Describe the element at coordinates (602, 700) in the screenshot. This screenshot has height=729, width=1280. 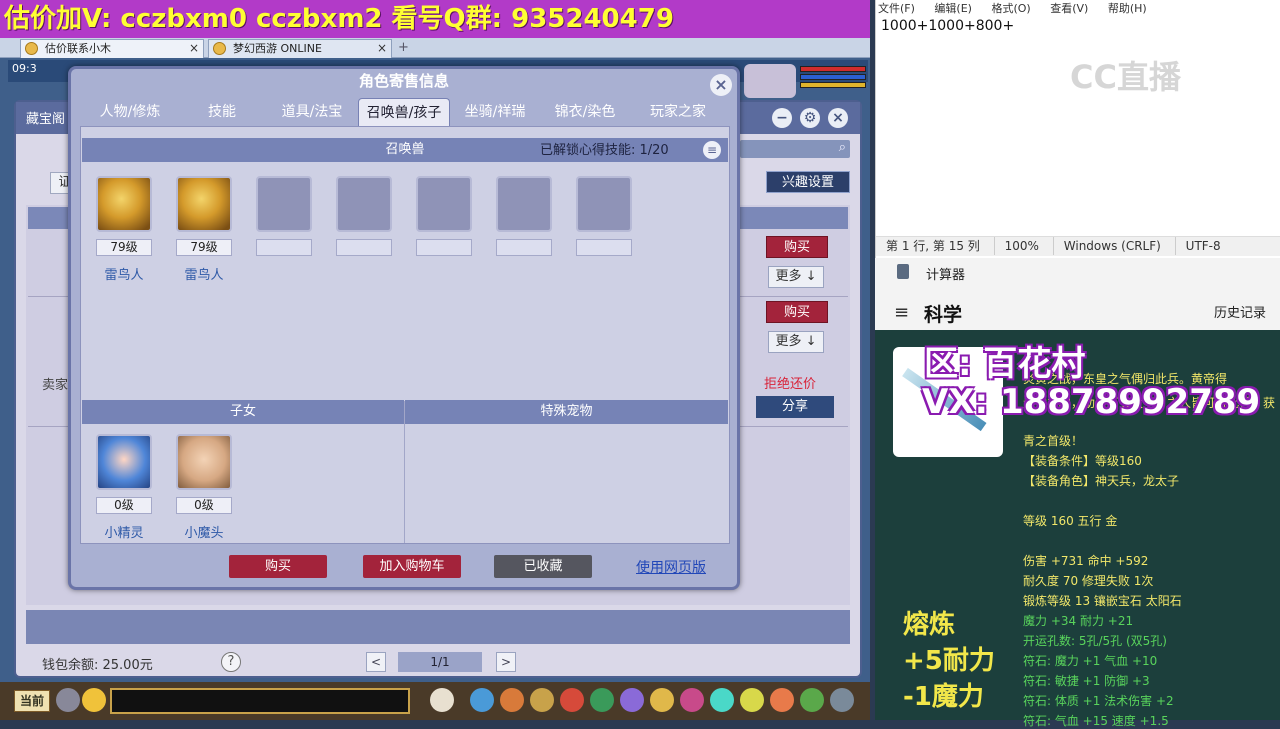
I see `friend-icon` at that location.